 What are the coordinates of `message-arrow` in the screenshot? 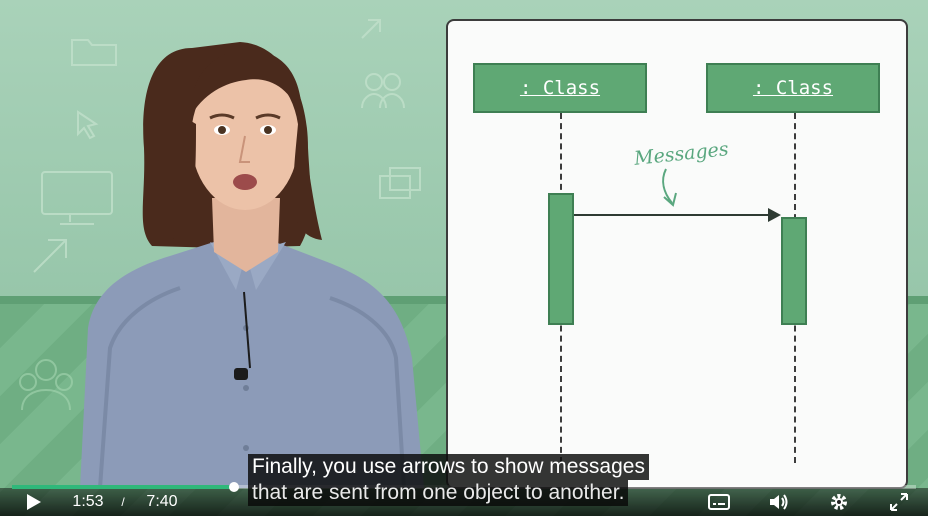 It's located at (677, 215).